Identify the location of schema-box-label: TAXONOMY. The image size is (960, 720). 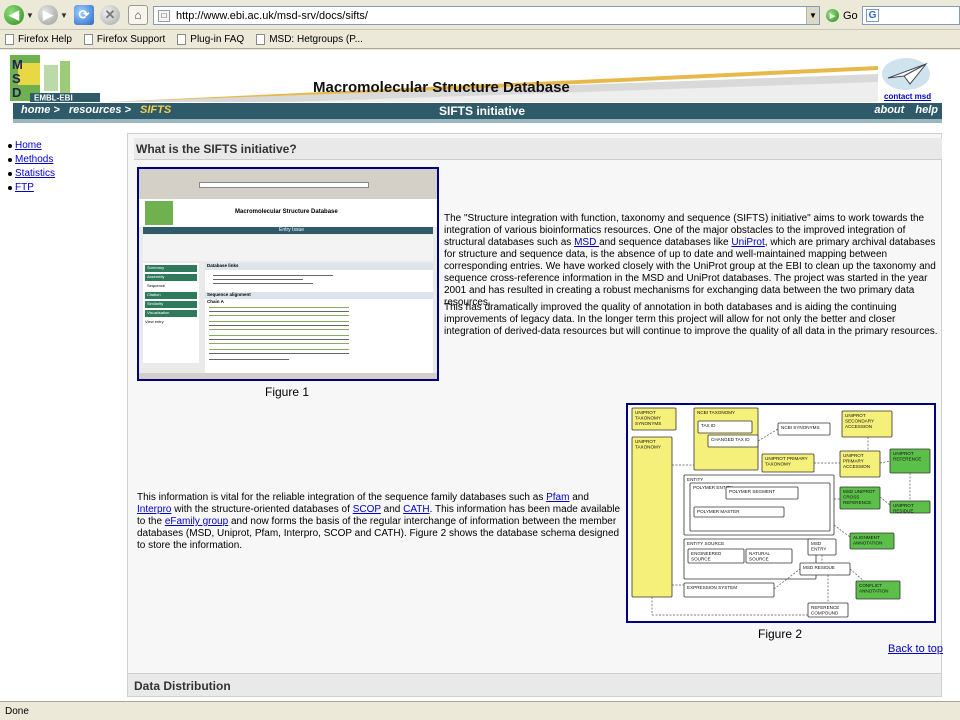
(648, 447).